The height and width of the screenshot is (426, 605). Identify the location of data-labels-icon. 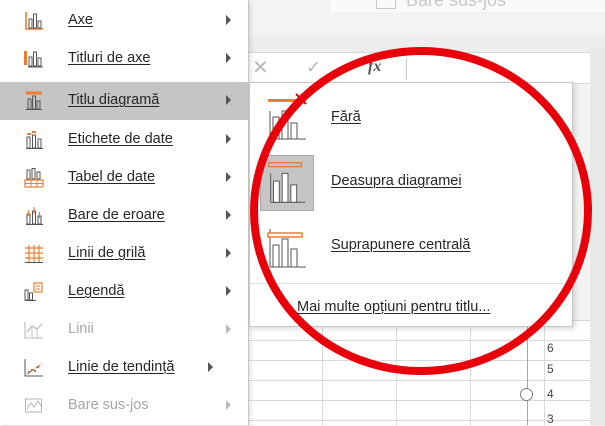
(34, 140).